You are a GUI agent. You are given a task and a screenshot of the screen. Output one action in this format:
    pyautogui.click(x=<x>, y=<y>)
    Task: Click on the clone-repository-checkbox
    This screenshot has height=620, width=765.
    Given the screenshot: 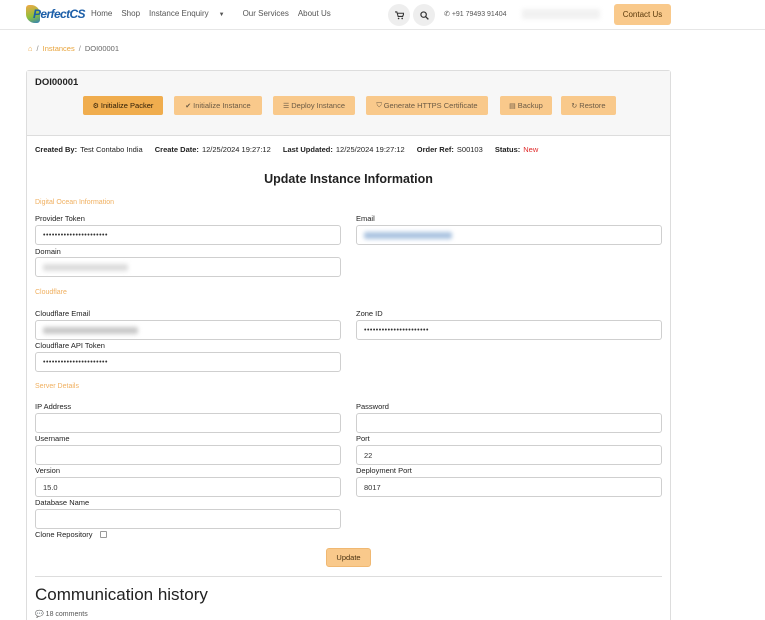 What is the action you would take?
    pyautogui.click(x=103, y=534)
    